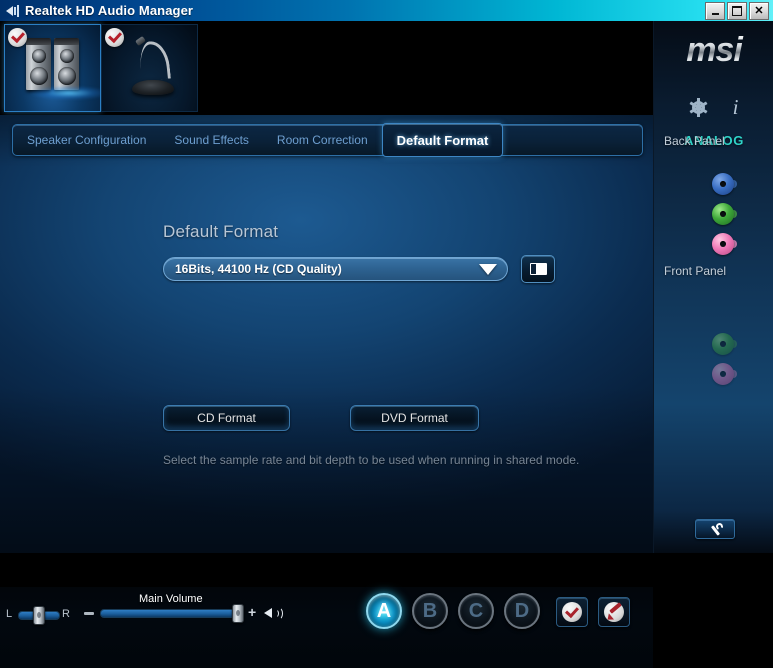  Describe the element at coordinates (221, 231) in the screenshot. I see `section-title: Default Format` at that location.